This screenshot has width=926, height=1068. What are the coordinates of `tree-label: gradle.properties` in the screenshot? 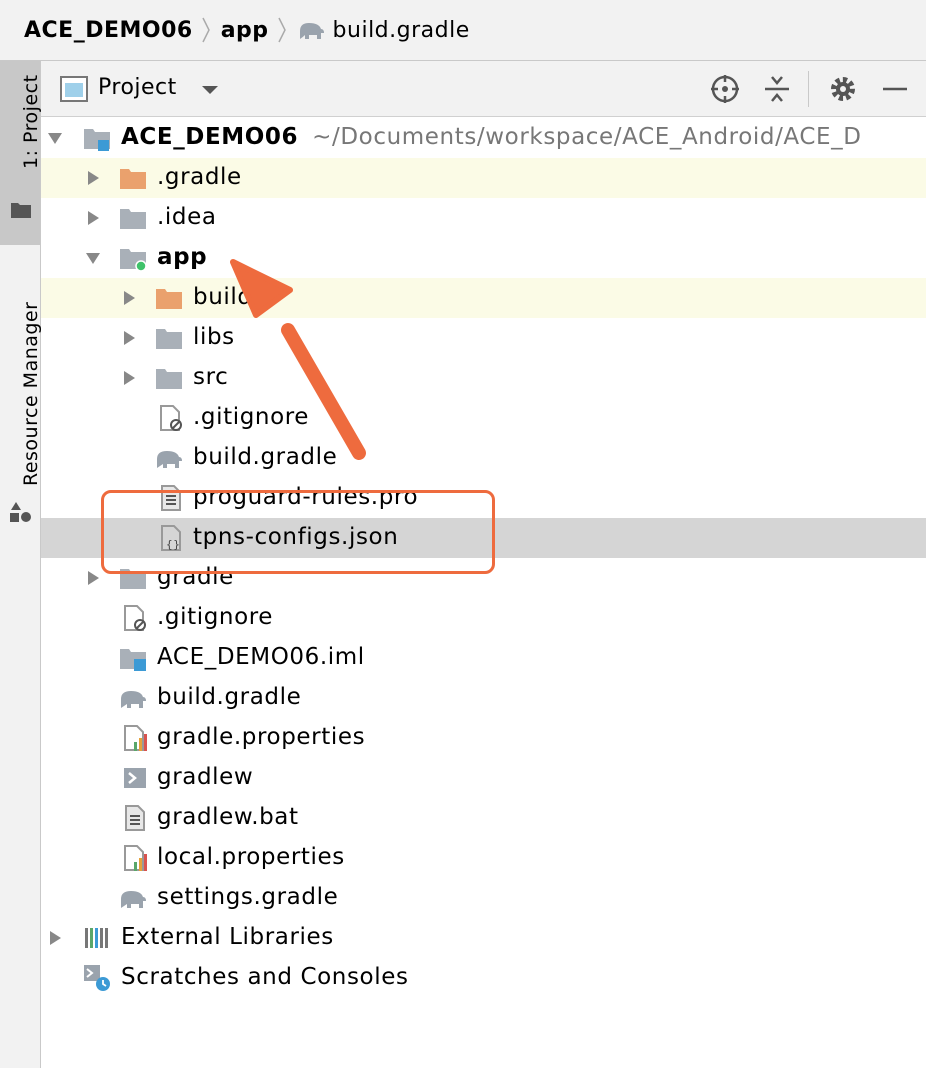 It's located at (261, 737).